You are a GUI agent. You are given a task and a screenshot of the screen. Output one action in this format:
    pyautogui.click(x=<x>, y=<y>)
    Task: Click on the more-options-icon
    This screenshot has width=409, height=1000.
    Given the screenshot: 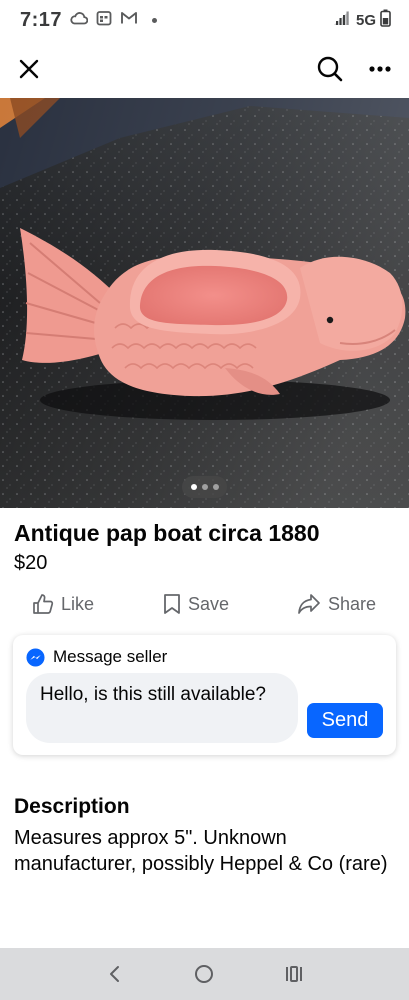 What is the action you would take?
    pyautogui.click(x=380, y=69)
    